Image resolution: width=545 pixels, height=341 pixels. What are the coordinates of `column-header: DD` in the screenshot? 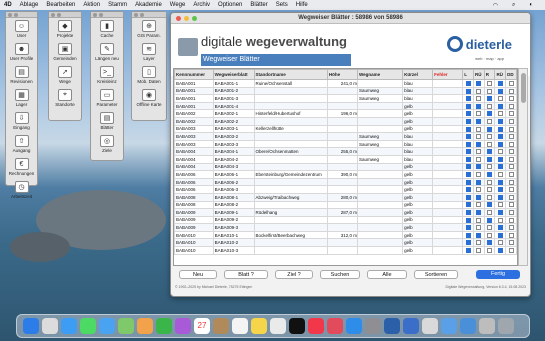 It's located at (511, 74).